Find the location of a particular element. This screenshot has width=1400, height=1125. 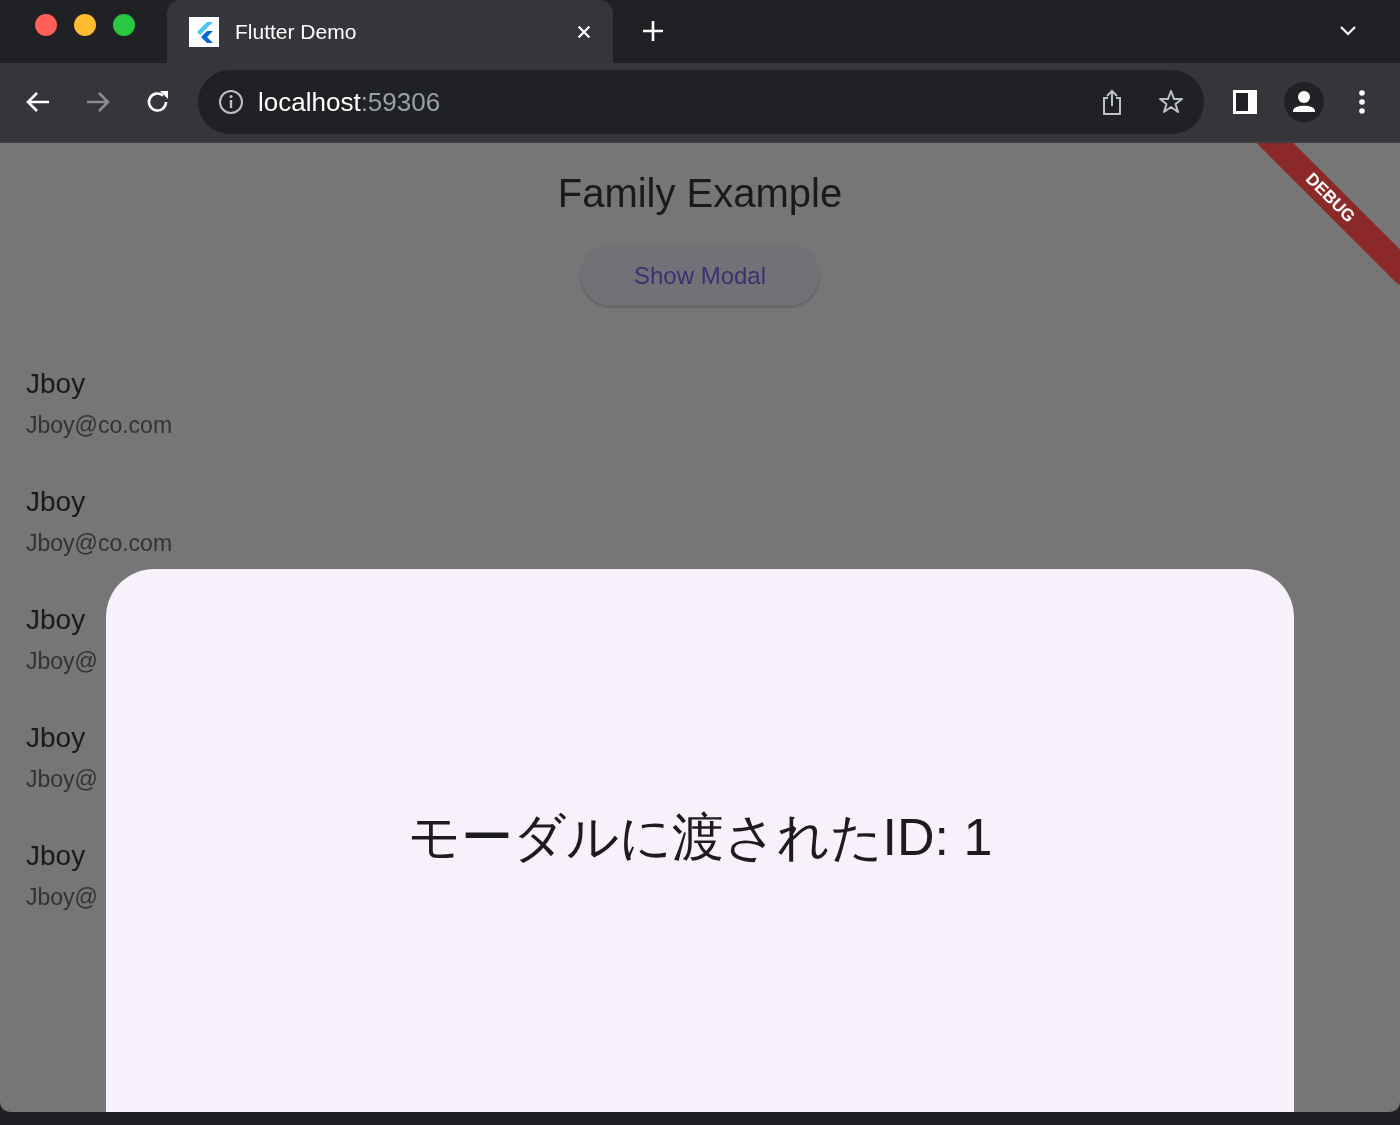

browser-tab: Flutter Demo is located at coordinates (390, 31).